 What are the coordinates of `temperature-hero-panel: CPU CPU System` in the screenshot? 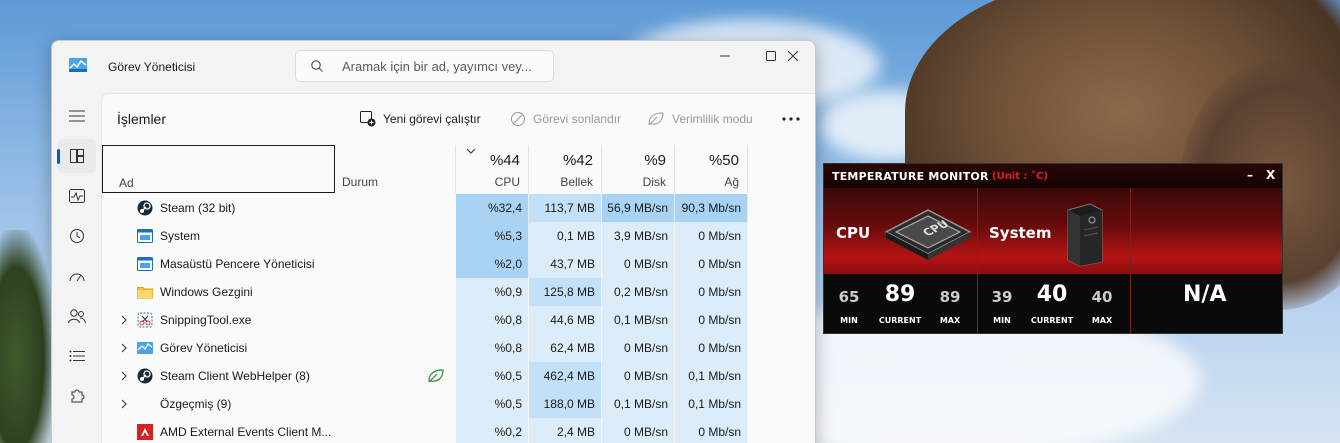 It's located at (1053, 231).